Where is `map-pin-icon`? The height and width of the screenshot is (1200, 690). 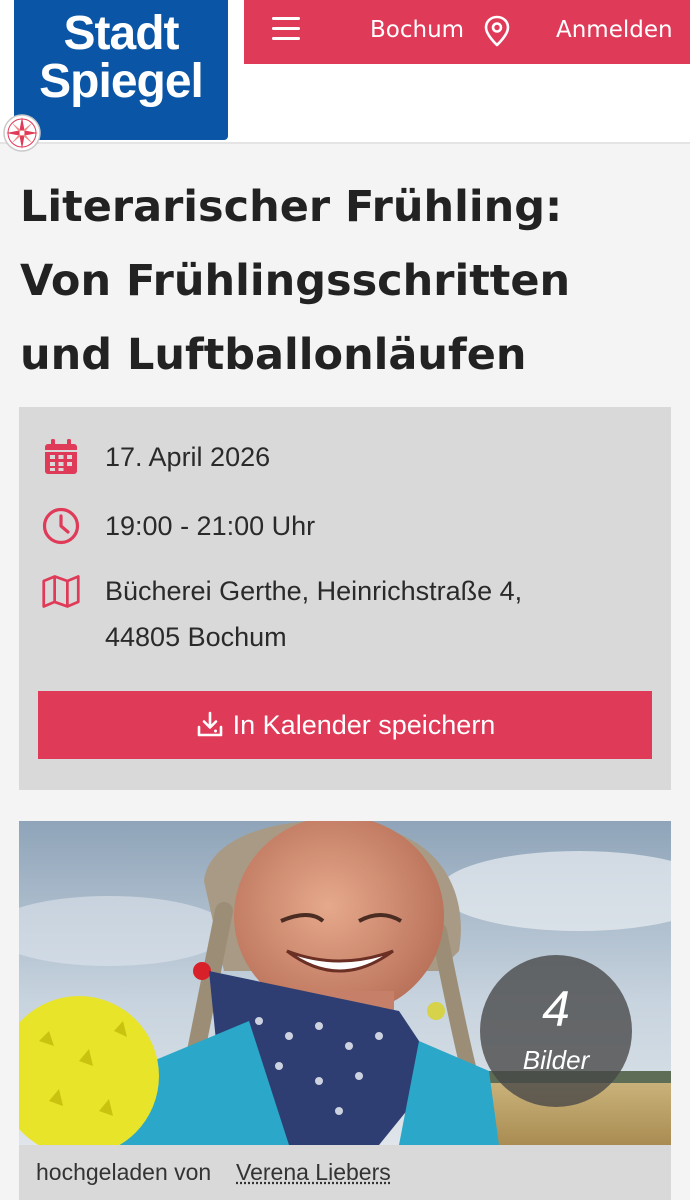
map-pin-icon is located at coordinates (497, 31).